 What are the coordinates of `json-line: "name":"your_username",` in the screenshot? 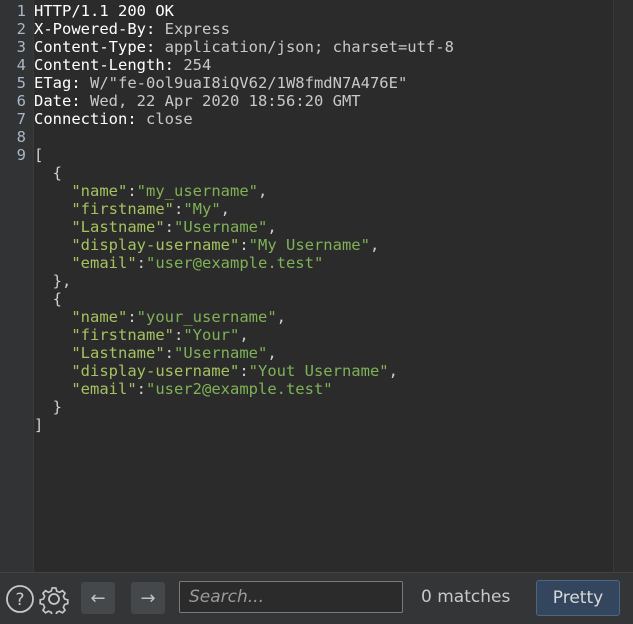 It's located at (178, 317).